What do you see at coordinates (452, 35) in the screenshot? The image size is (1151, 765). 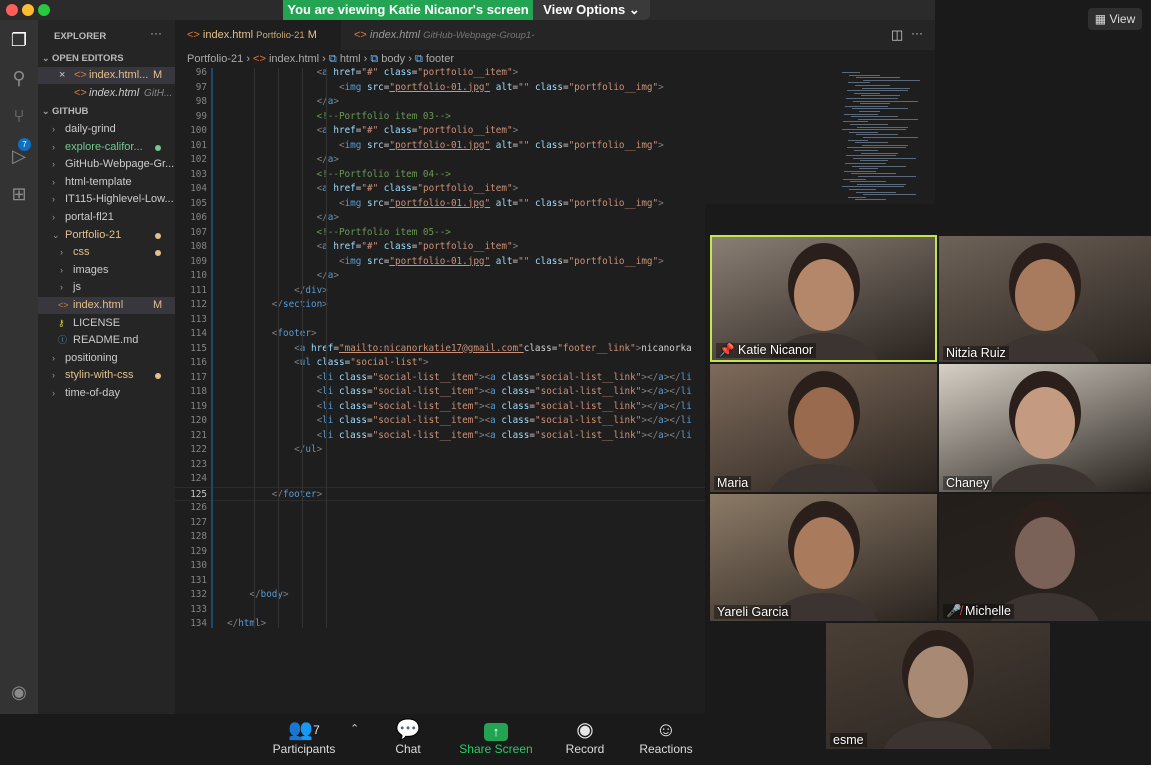 I see `tab-index-github: <> index.html GitHub-Webpage-Group1-` at bounding box center [452, 35].